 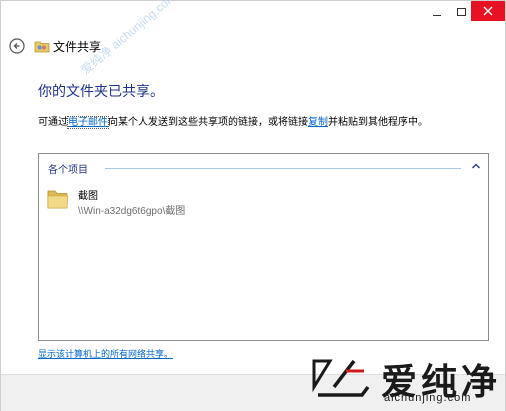 I want to click on maximize-icon, so click(x=461, y=12).